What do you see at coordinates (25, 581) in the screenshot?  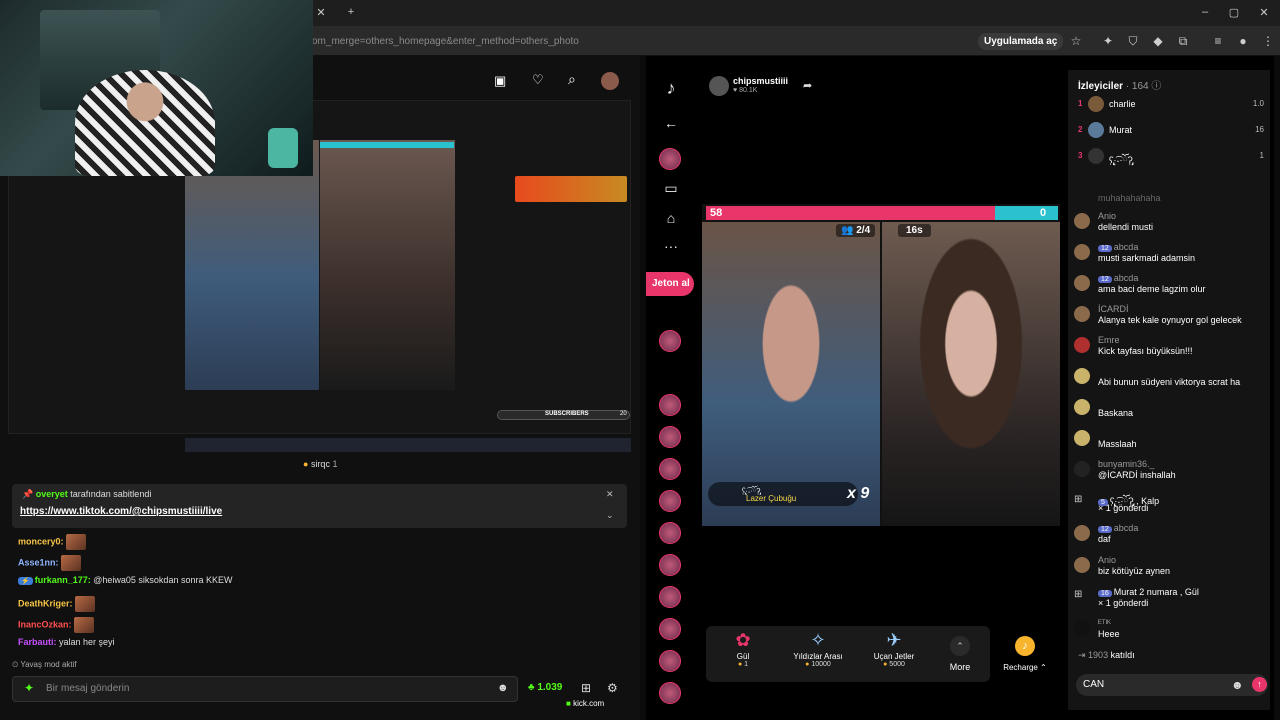 I see `badge-icon: ⚡` at bounding box center [25, 581].